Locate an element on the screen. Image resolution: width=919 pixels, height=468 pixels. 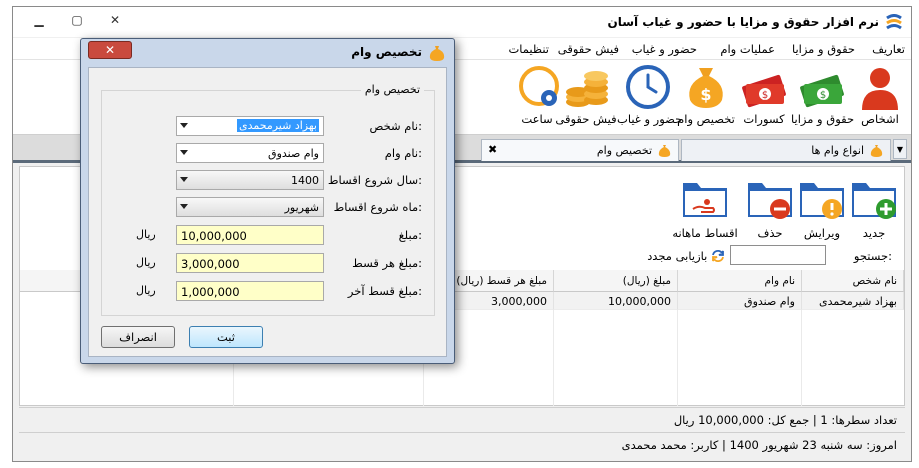
restore-button: ▢ is located at coordinates (77, 20).